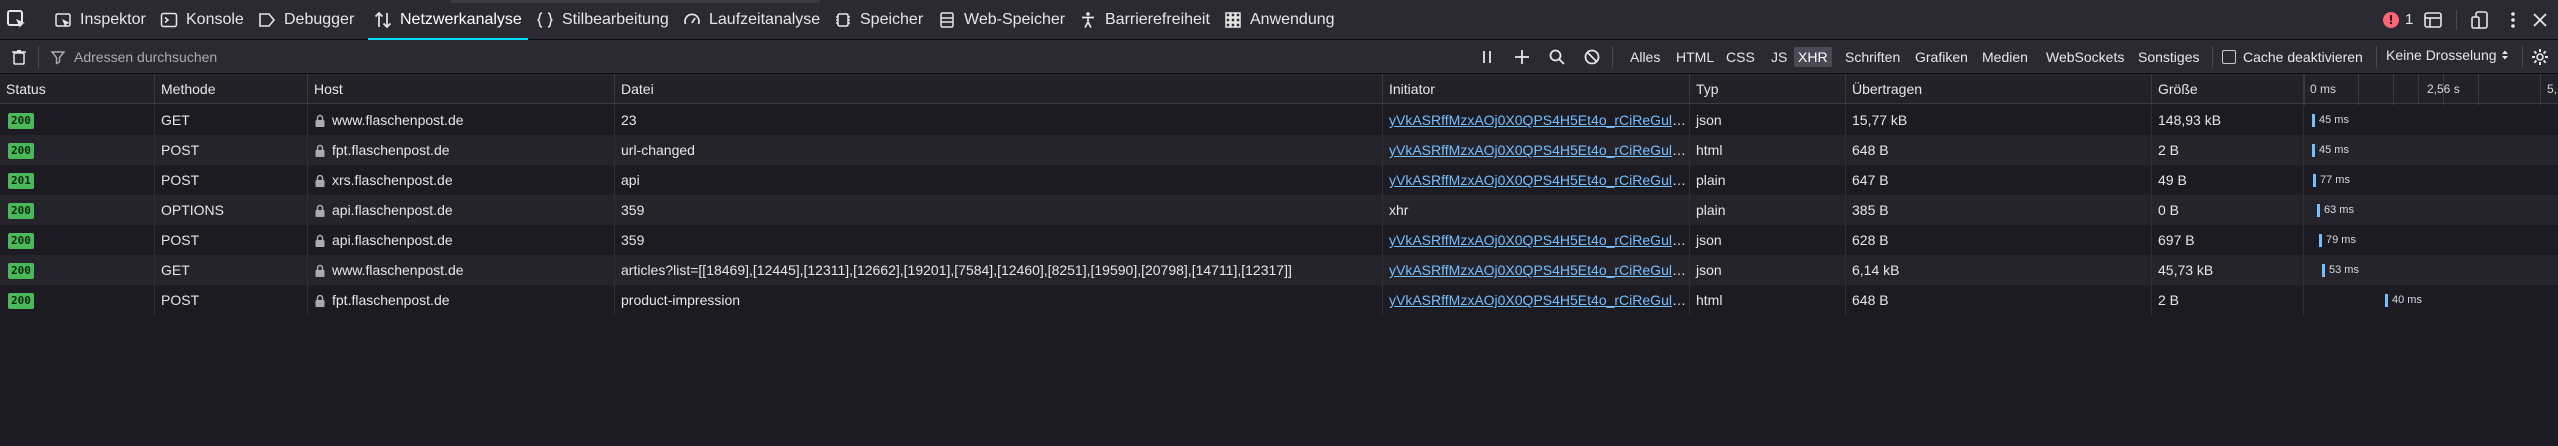 The image size is (2558, 446). What do you see at coordinates (751, 20) in the screenshot?
I see `tab-laufzeitanalyse: Laufzeitanalyse` at bounding box center [751, 20].